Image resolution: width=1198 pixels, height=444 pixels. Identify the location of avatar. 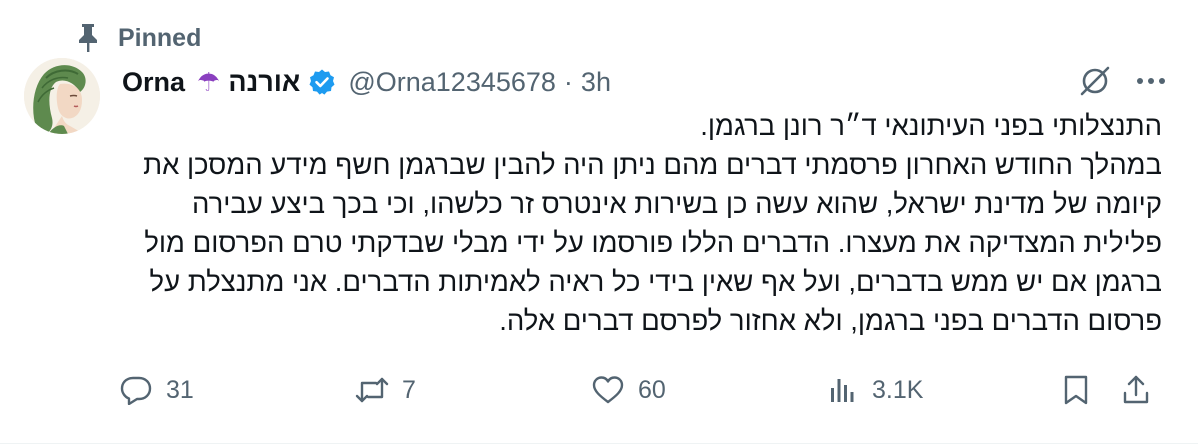
(62, 96).